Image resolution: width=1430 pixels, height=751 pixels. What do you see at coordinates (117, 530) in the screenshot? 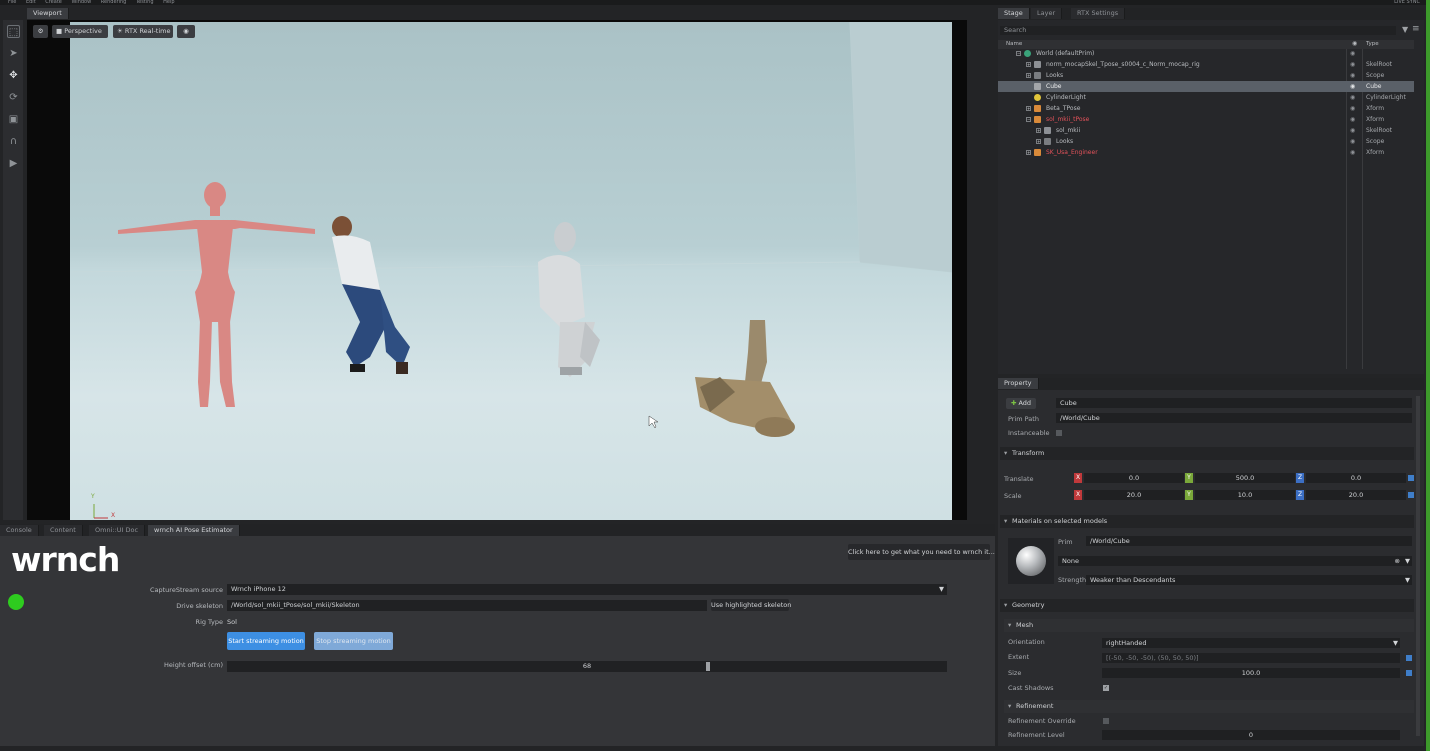
I see `tab-omni-ui-doc: Omni::UI Doc` at bounding box center [117, 530].